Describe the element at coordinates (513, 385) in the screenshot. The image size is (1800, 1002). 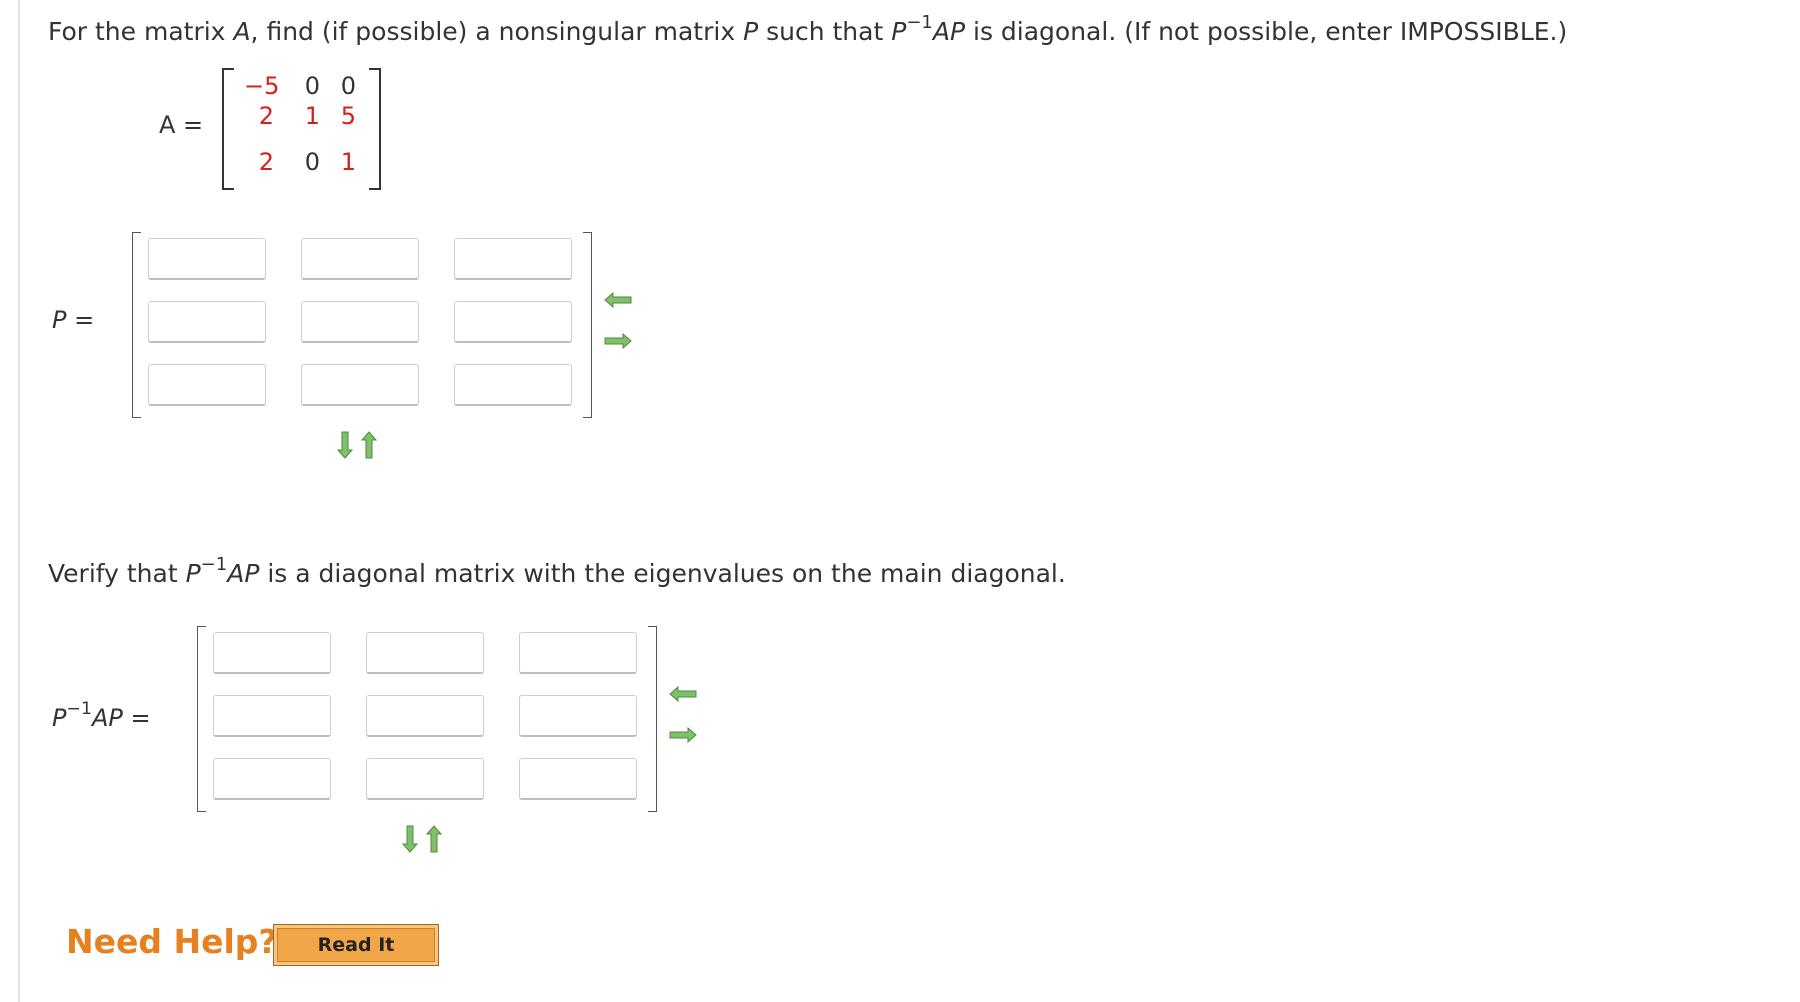
I see `p-cell-r3c3` at that location.